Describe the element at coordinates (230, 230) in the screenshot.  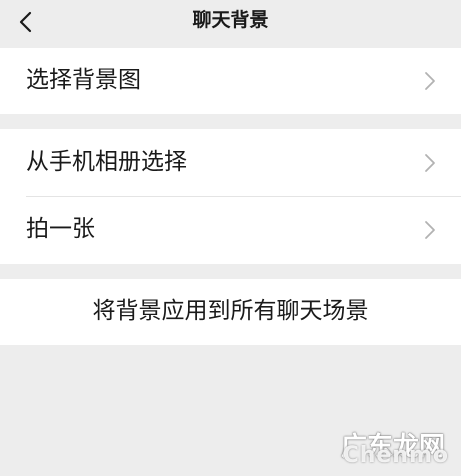
I see `take-photo-row: 拍一张` at that location.